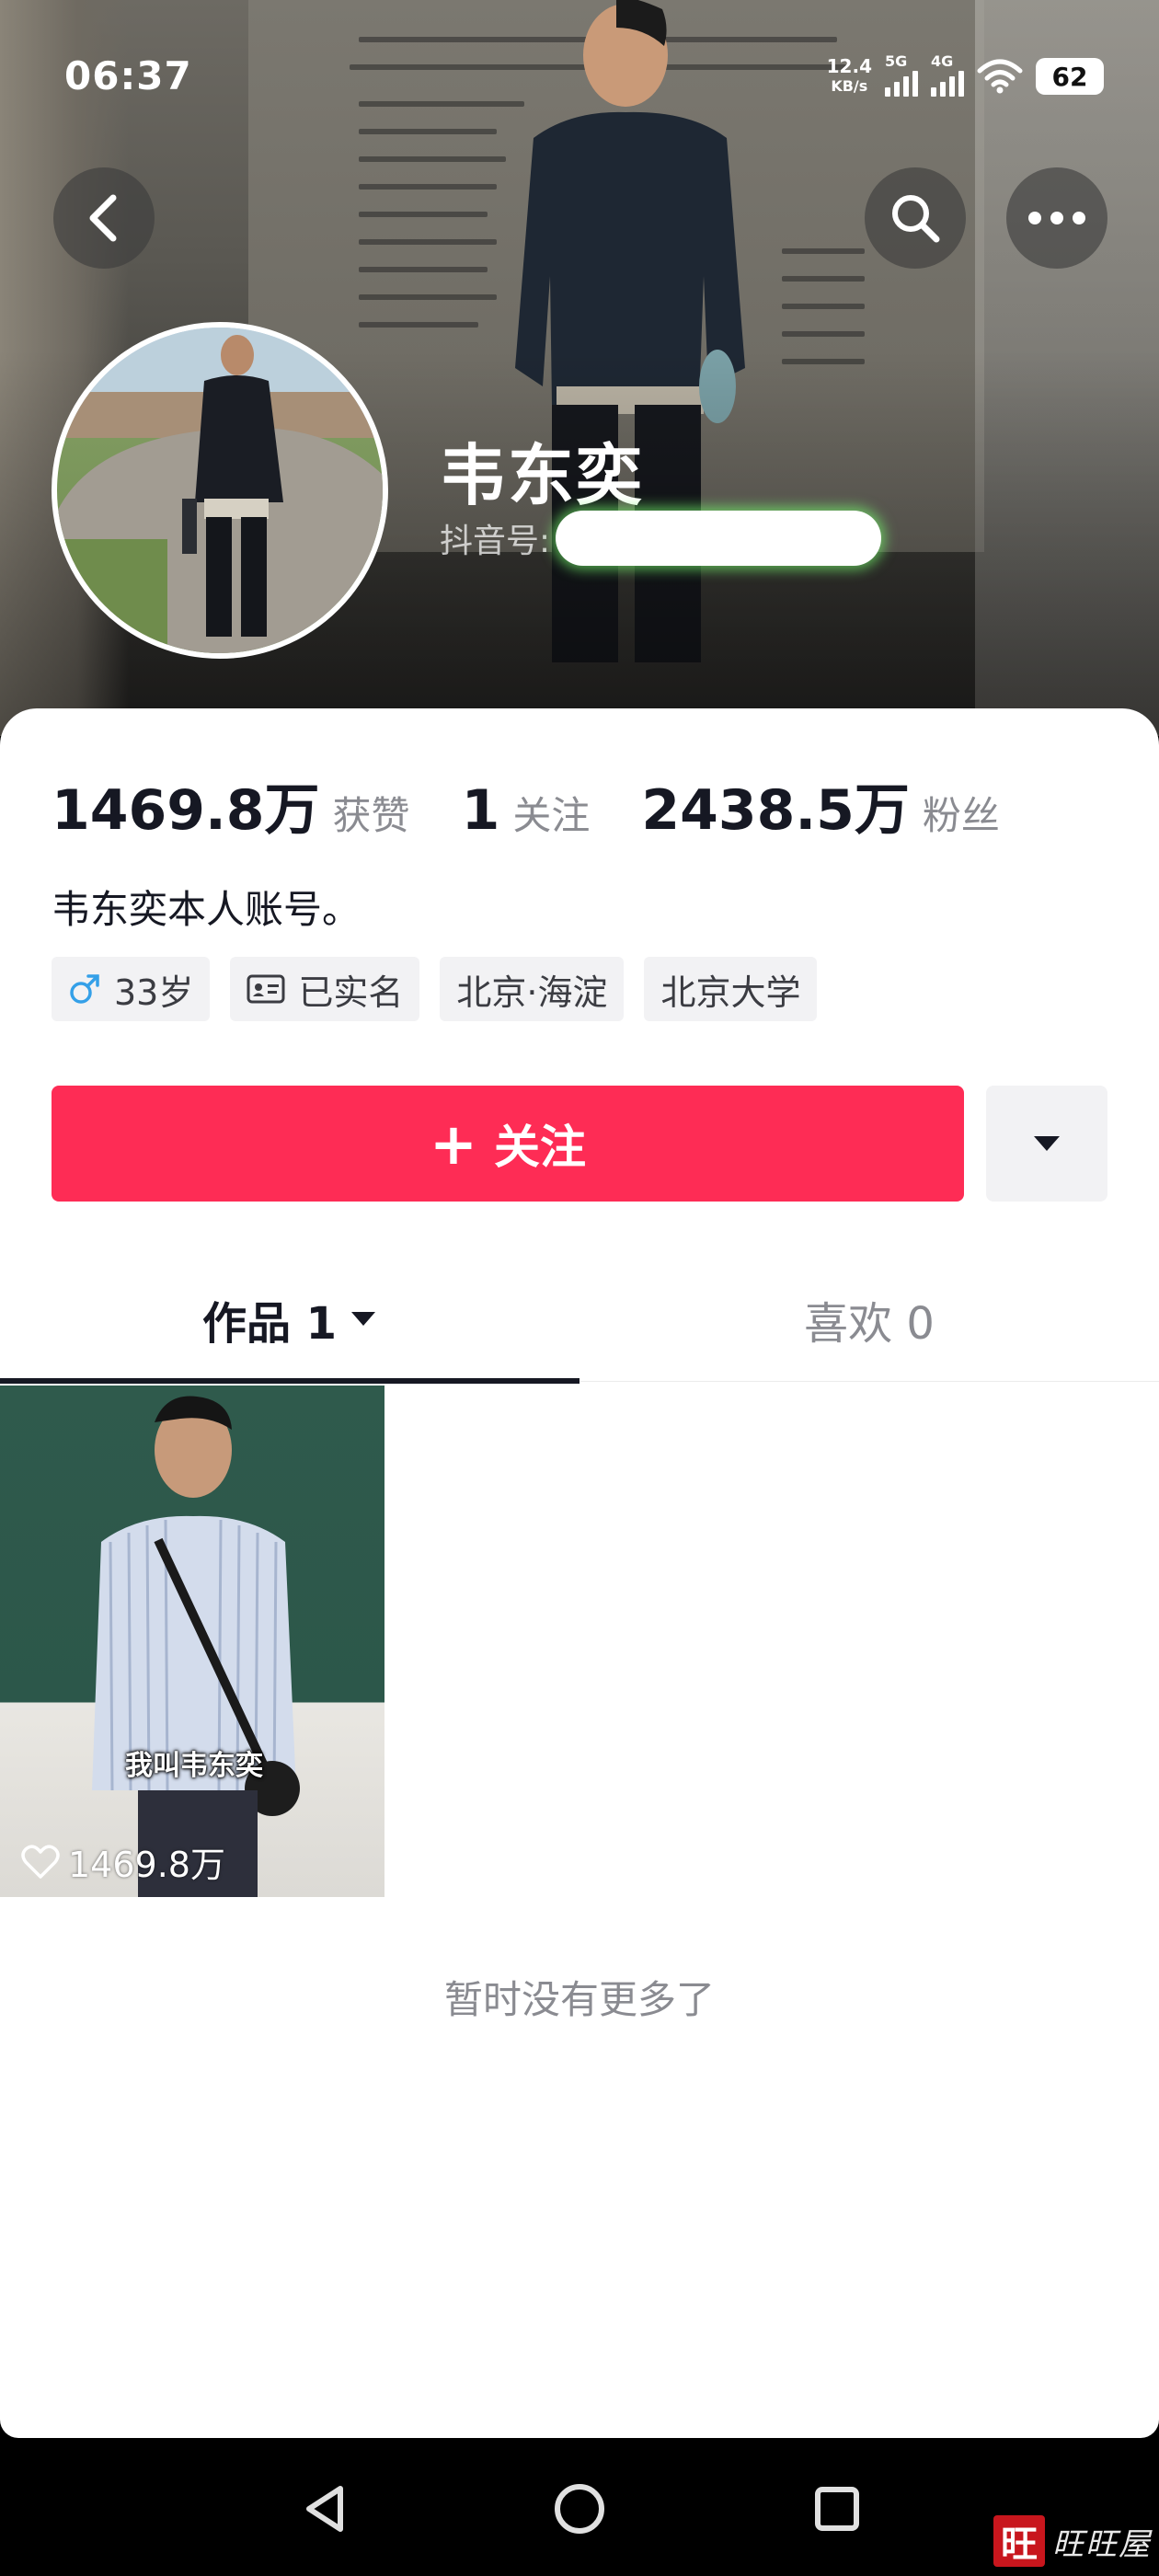  I want to click on triangle-back-icon, so click(324, 2509).